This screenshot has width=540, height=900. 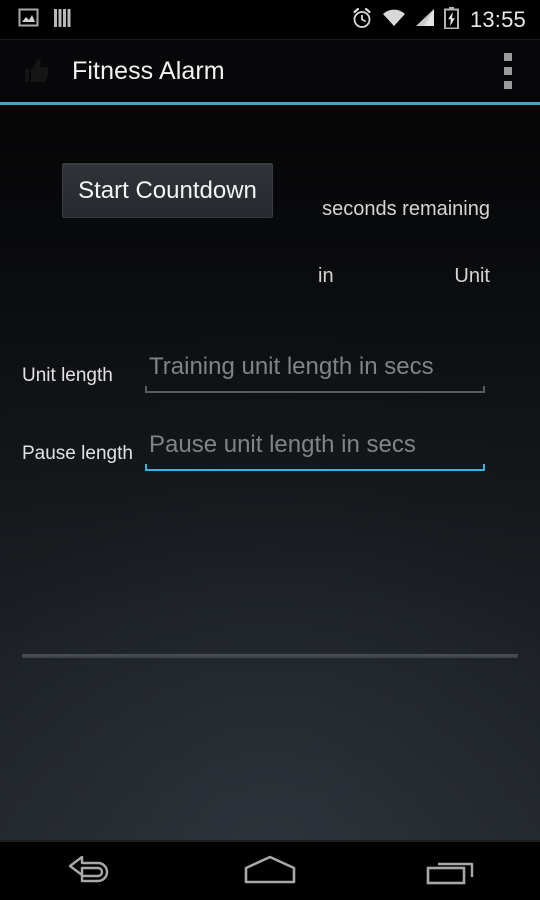 I want to click on pause-length-row: Pause length, so click(x=270, y=449).